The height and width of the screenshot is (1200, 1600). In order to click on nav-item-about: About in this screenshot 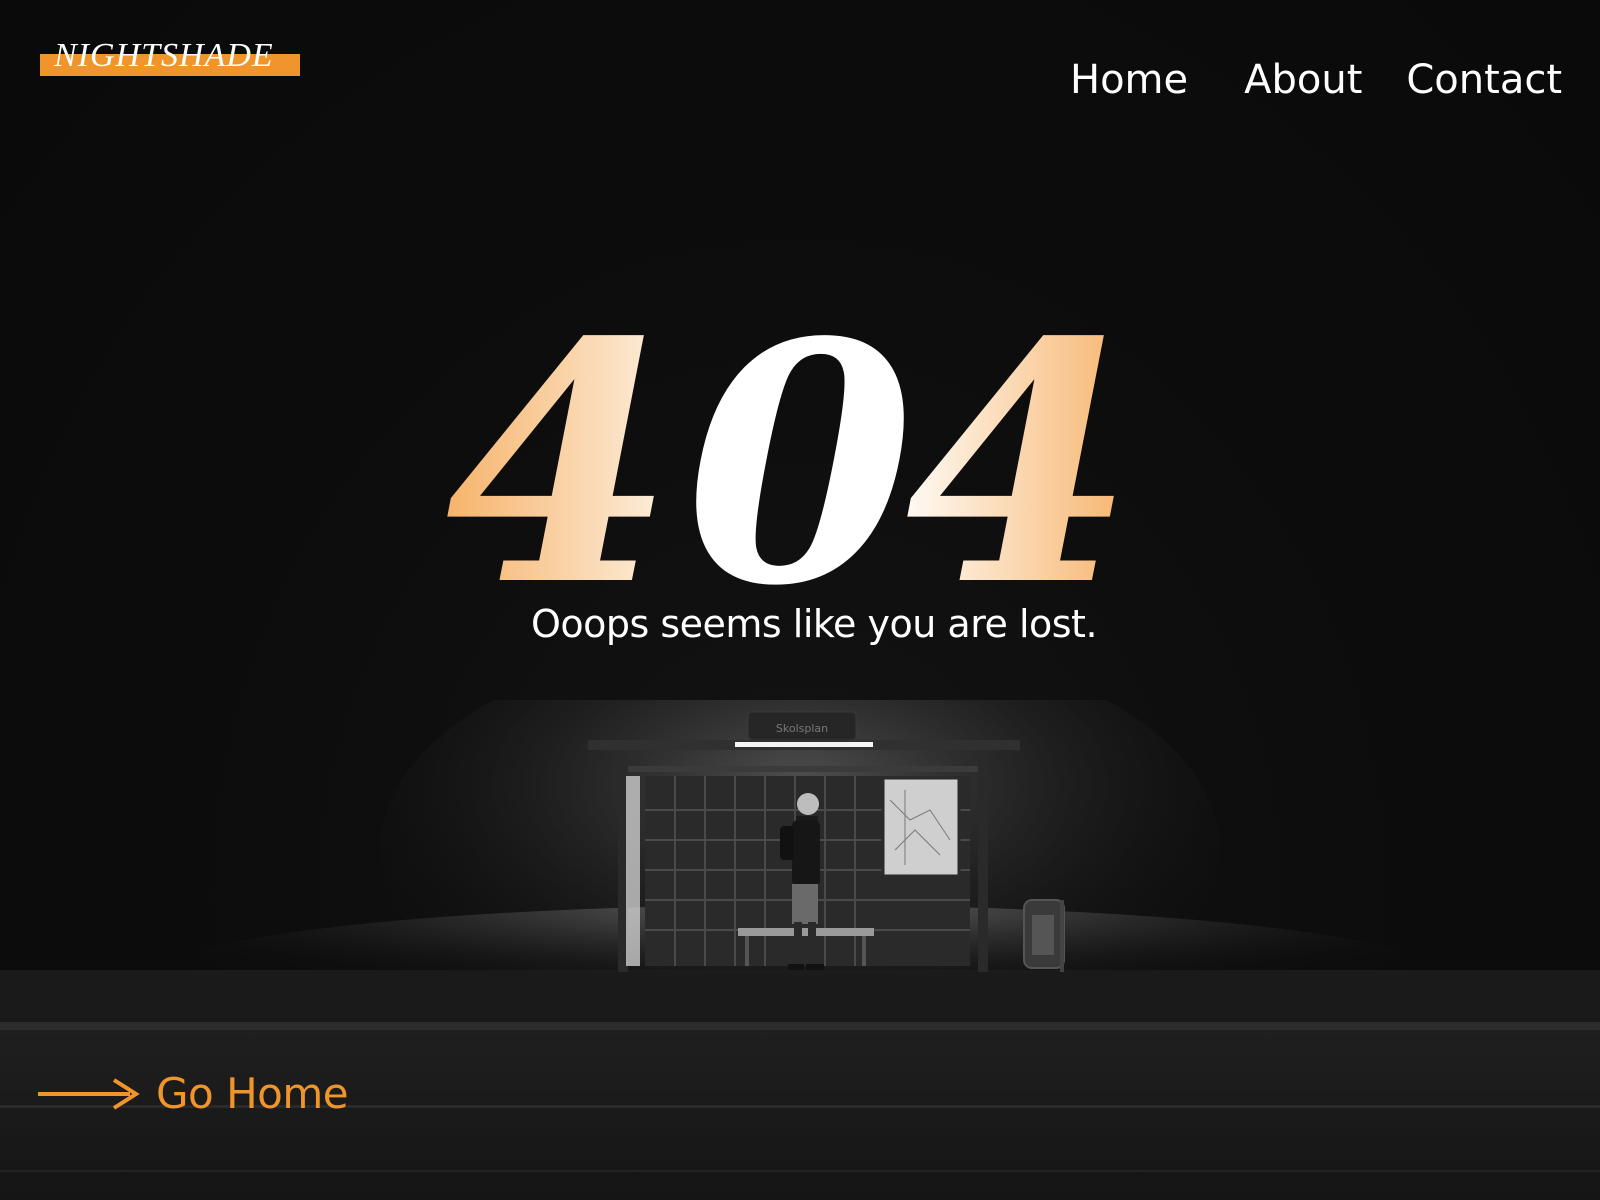, I will do `click(1303, 80)`.